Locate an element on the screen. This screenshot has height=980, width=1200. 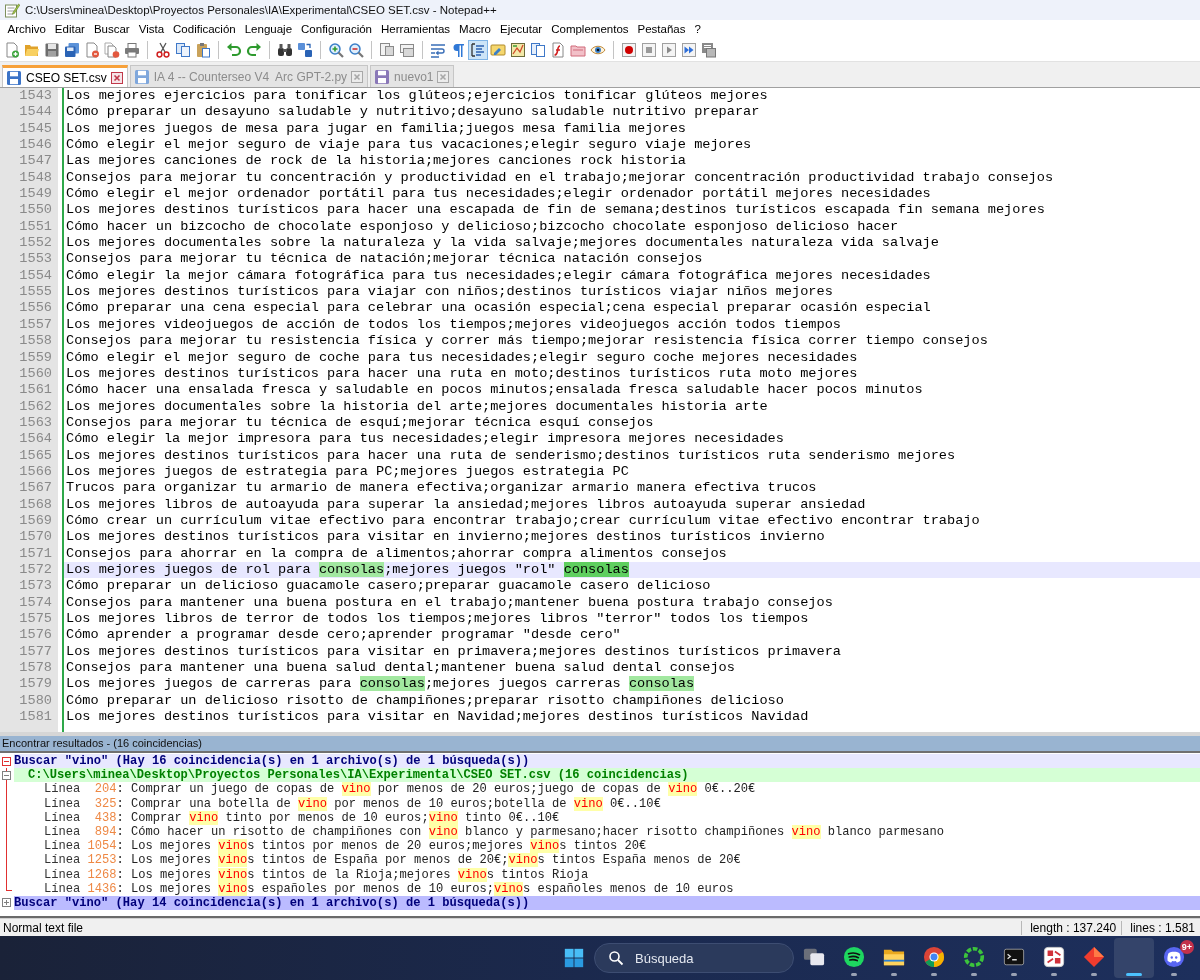
circle-waves-icon is located at coordinates (854, 957).